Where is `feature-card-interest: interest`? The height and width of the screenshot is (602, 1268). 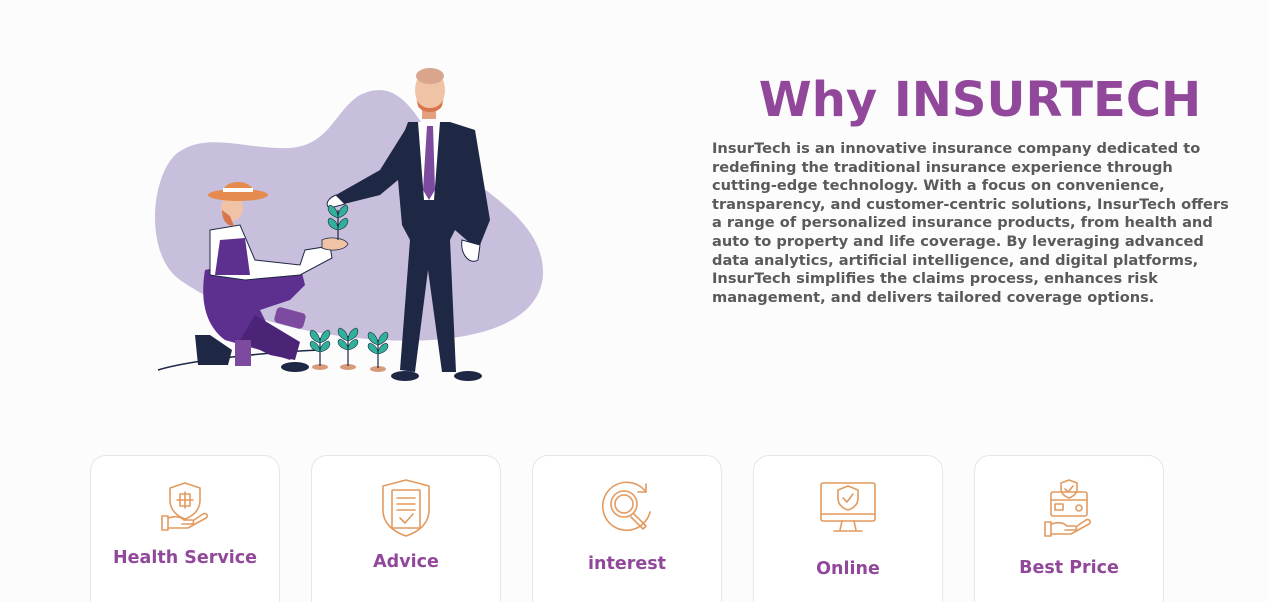
feature-card-interest: interest is located at coordinates (627, 528).